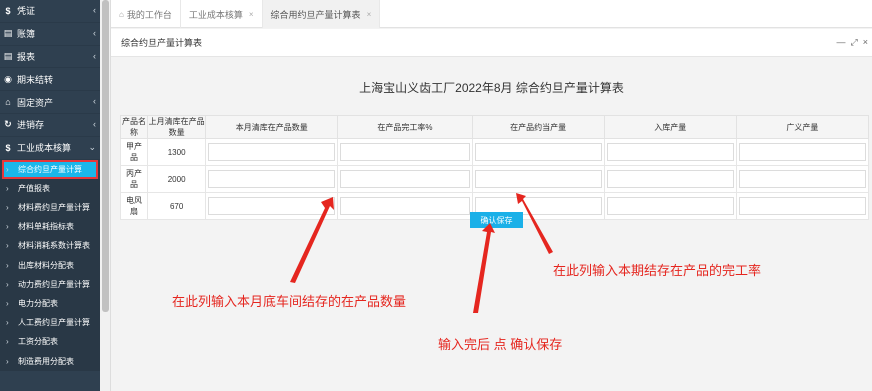  I want to click on annotation-right: 在此列输入本期结存在产品的完工率, so click(657, 270).